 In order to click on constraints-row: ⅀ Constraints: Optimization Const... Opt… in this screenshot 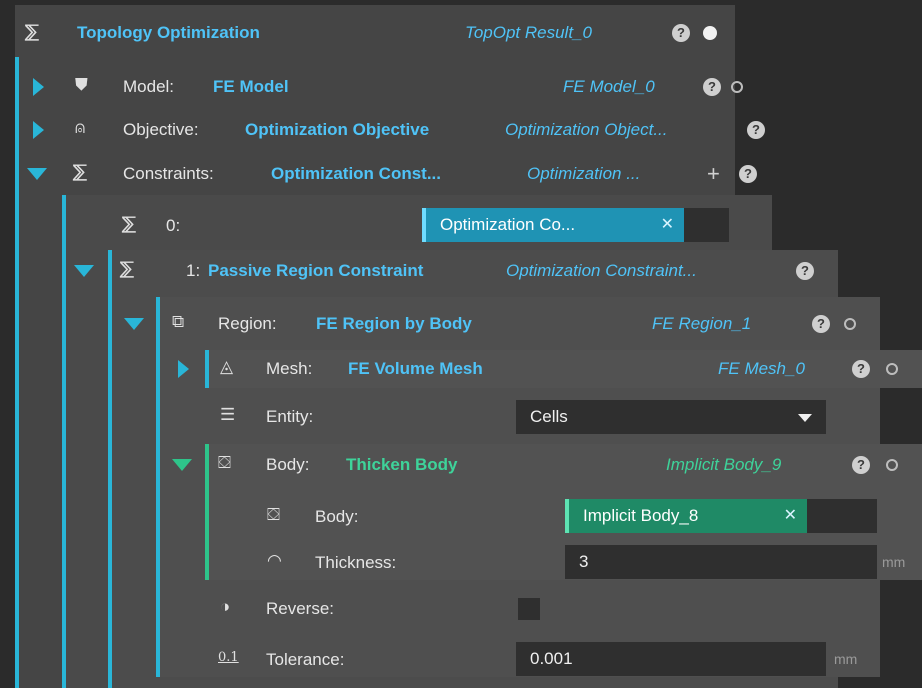, I will do `click(386, 174)`.